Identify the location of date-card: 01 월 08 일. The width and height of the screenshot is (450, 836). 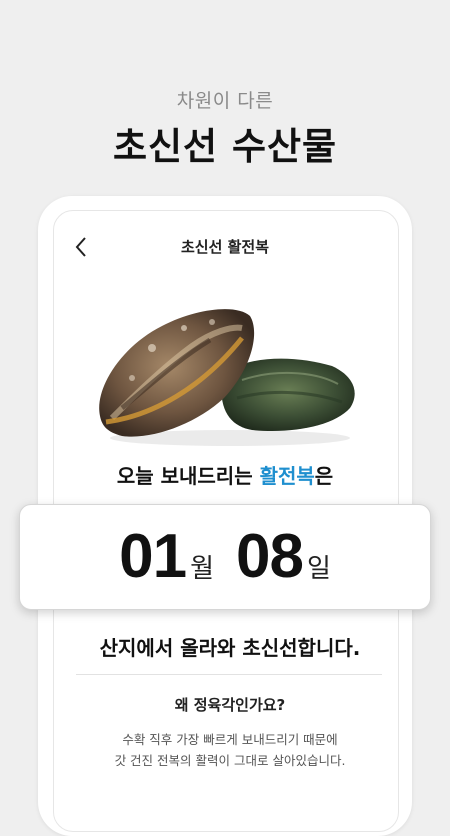
(225, 557).